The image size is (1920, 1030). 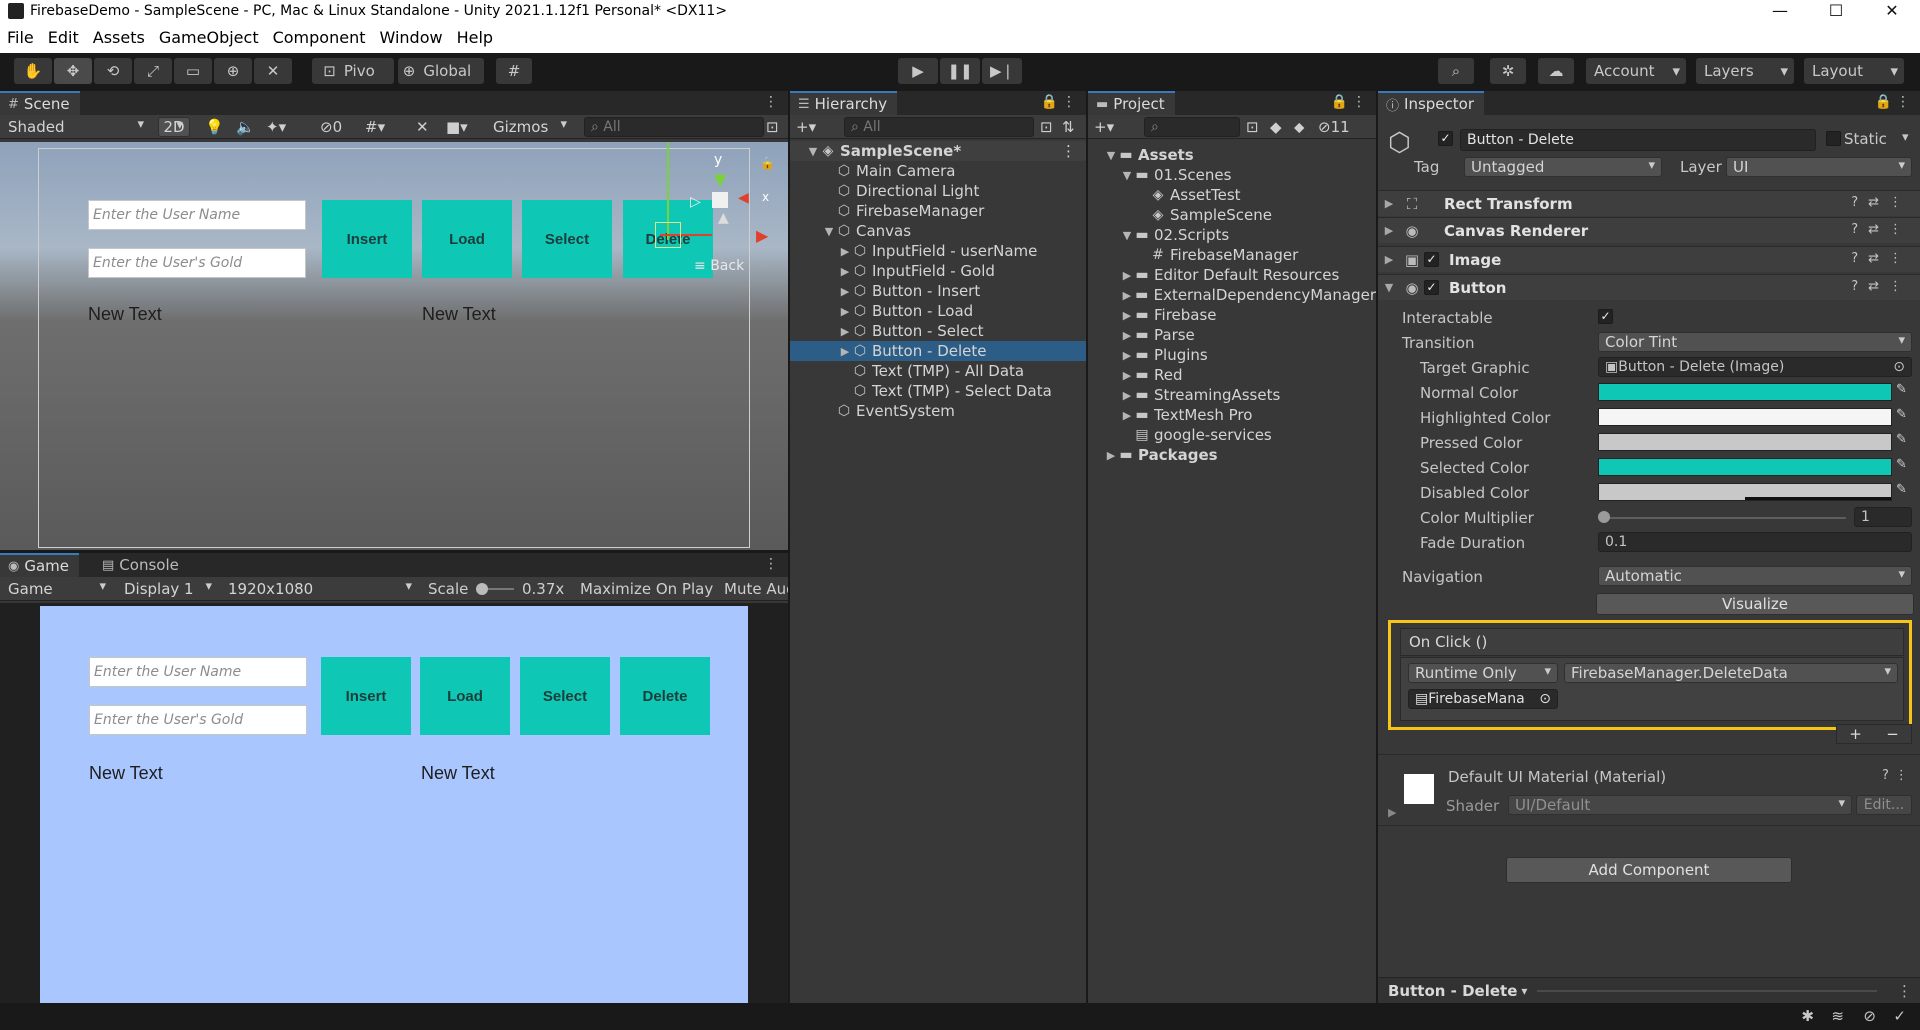 What do you see at coordinates (1898, 775) in the screenshot?
I see `material-tools: ?⋮` at bounding box center [1898, 775].